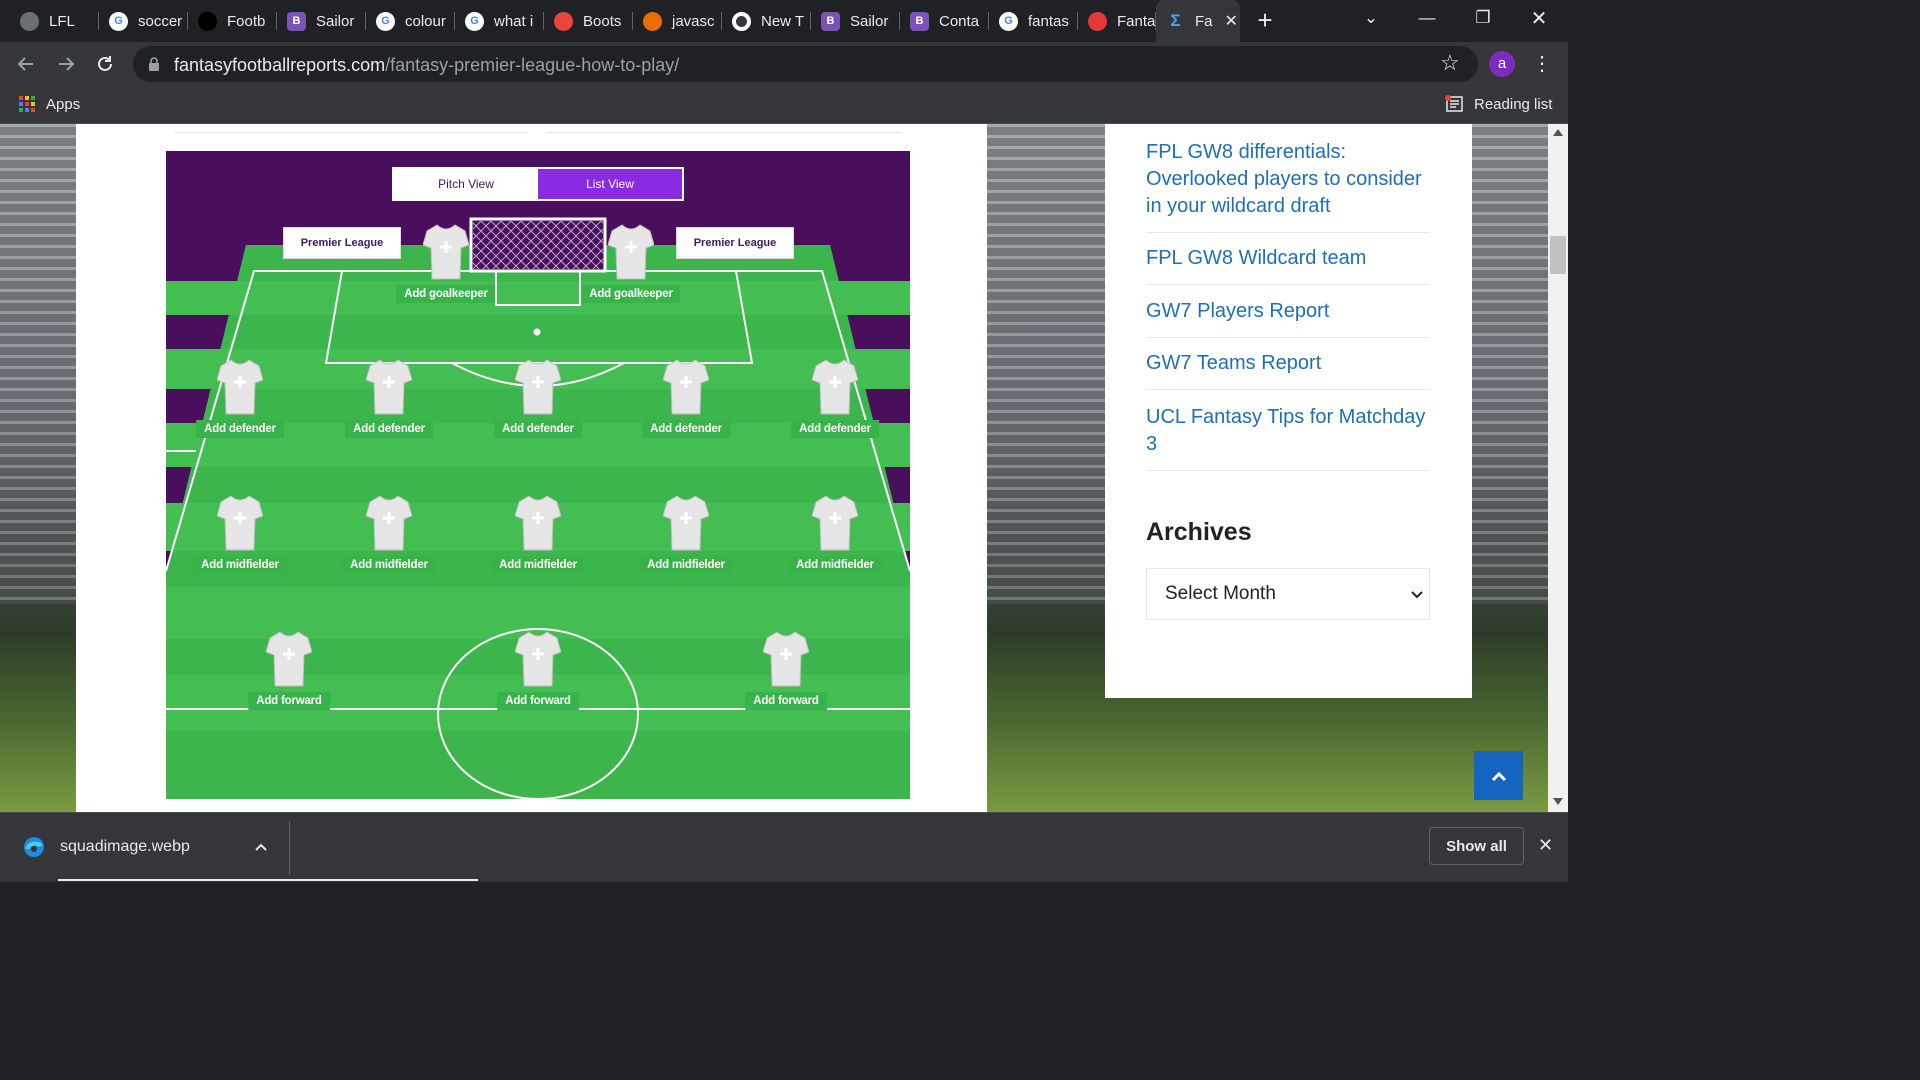  Describe the element at coordinates (1417, 595) in the screenshot. I see `chevron-down-icon` at that location.